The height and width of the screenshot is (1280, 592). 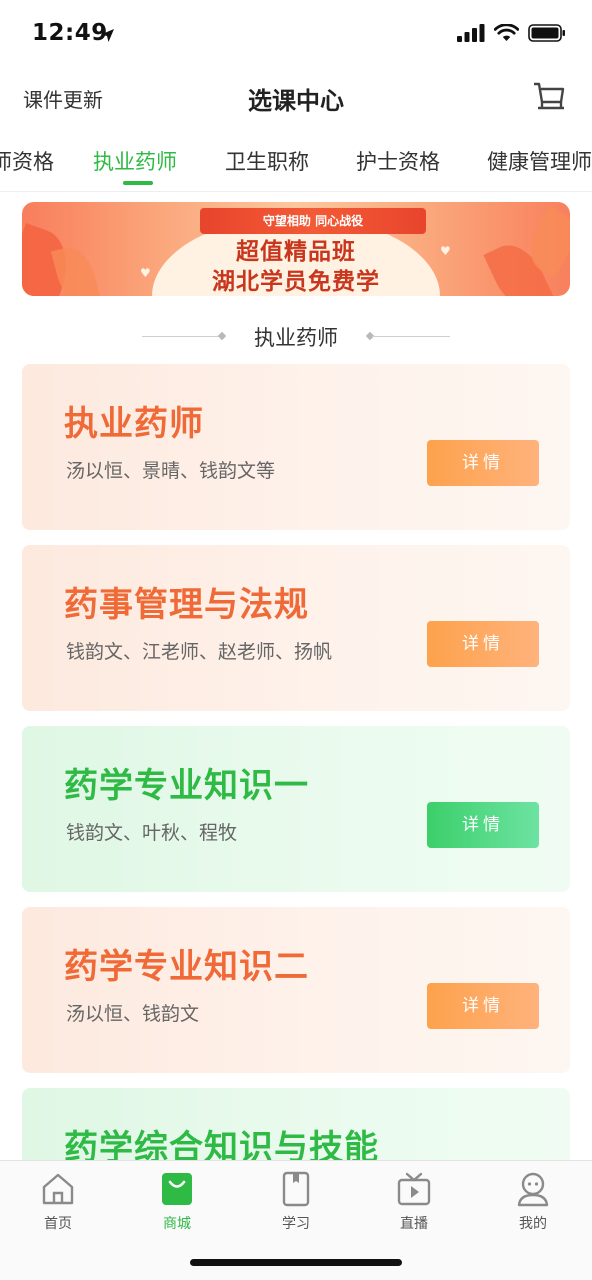 What do you see at coordinates (221, 1144) in the screenshot?
I see `course-title: 药学综合知识与技能` at bounding box center [221, 1144].